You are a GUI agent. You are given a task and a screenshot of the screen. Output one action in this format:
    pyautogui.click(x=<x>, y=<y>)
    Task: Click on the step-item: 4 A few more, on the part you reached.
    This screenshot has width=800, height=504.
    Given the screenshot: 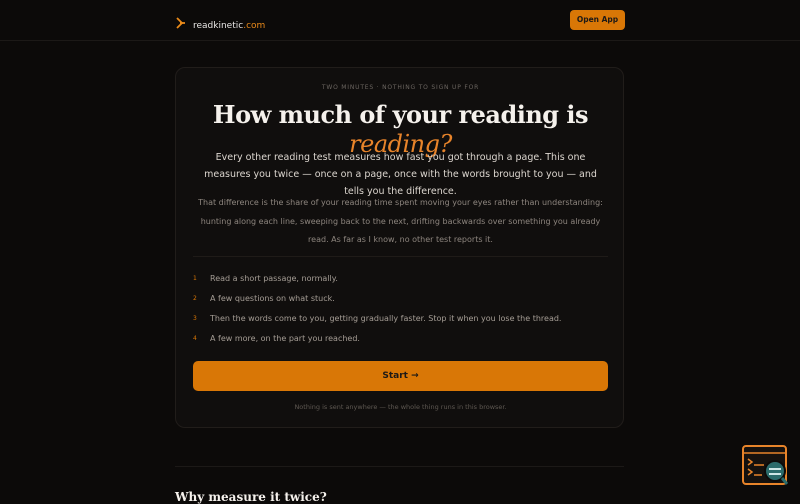 What is the action you would take?
    pyautogui.click(x=400, y=338)
    